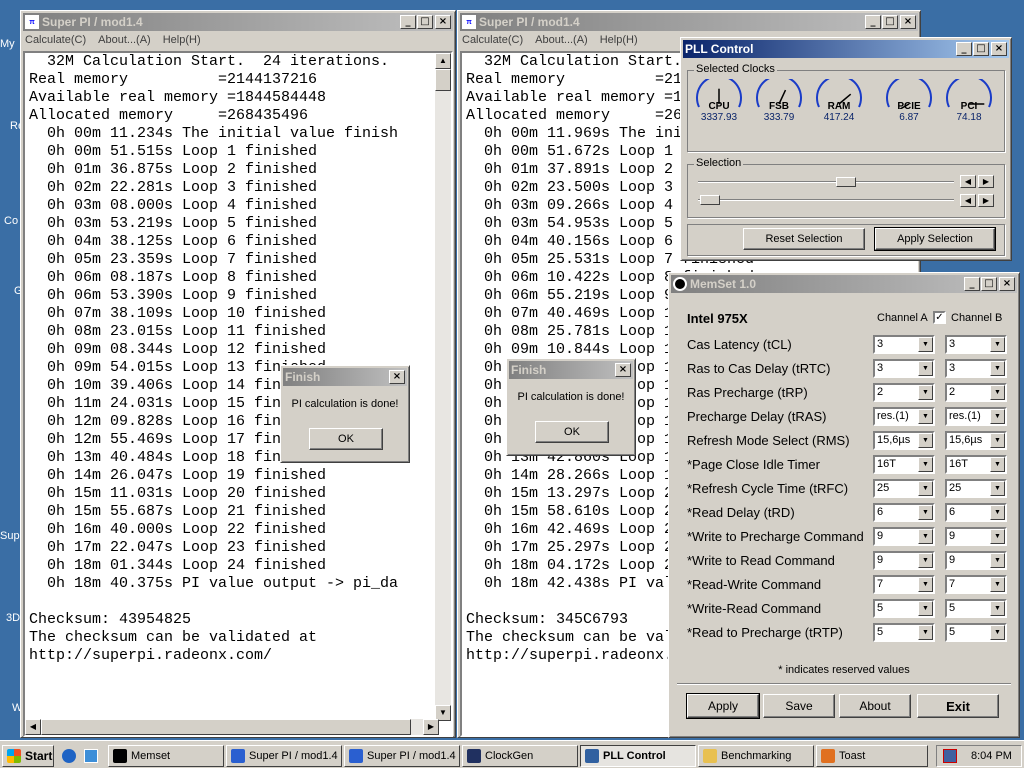 Image resolution: width=1024 pixels, height=768 pixels. I want to click on quick-launch-icon, so click(91, 756).